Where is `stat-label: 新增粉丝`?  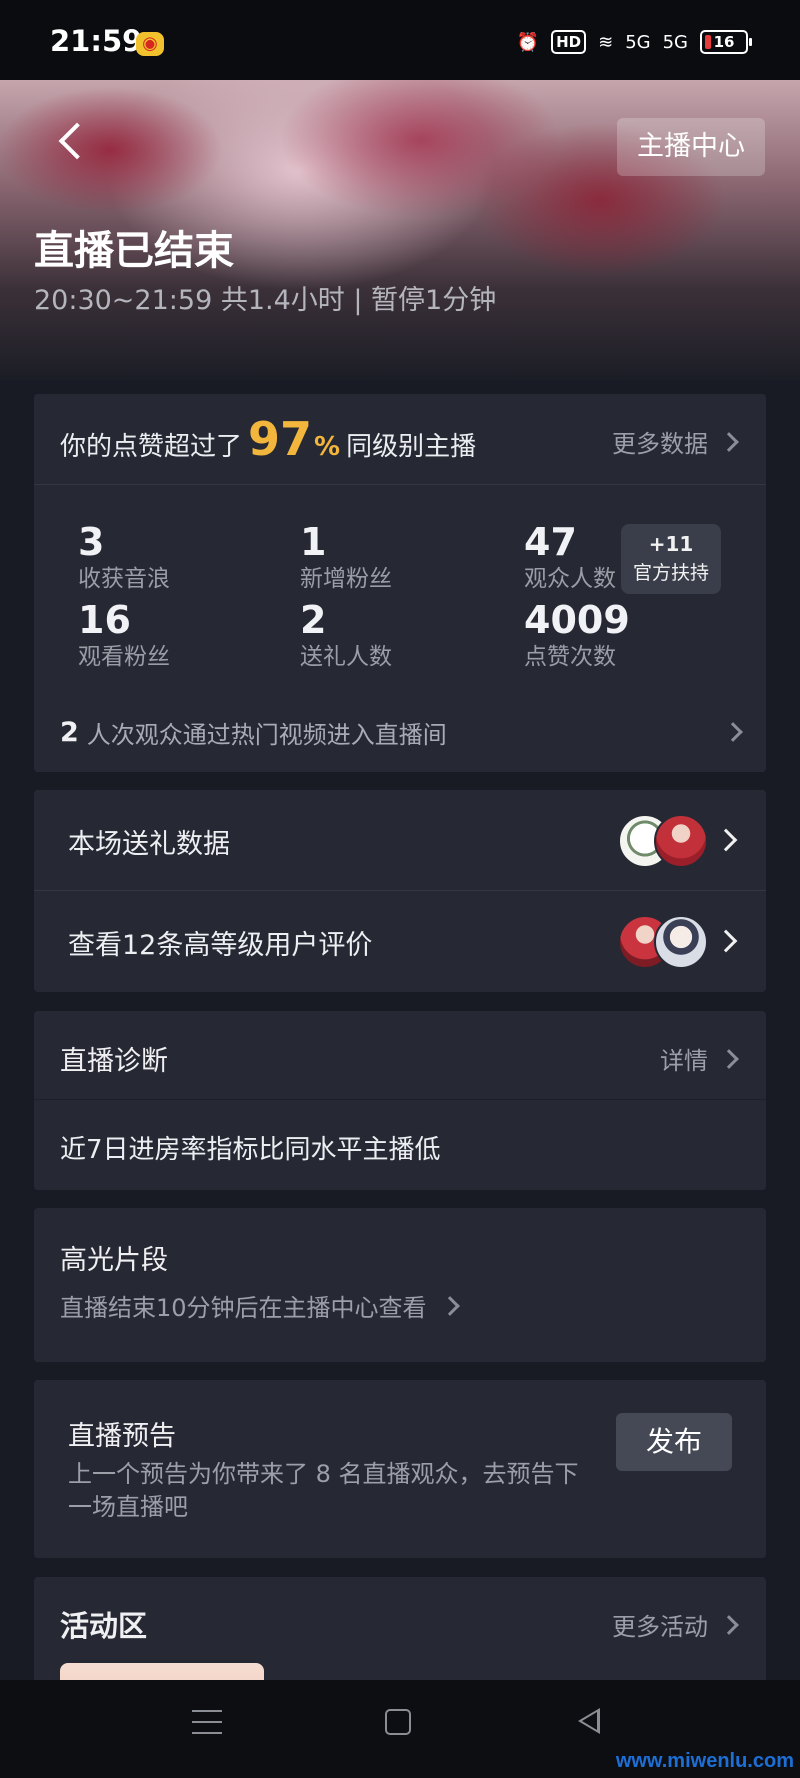 stat-label: 新增粉丝 is located at coordinates (346, 579).